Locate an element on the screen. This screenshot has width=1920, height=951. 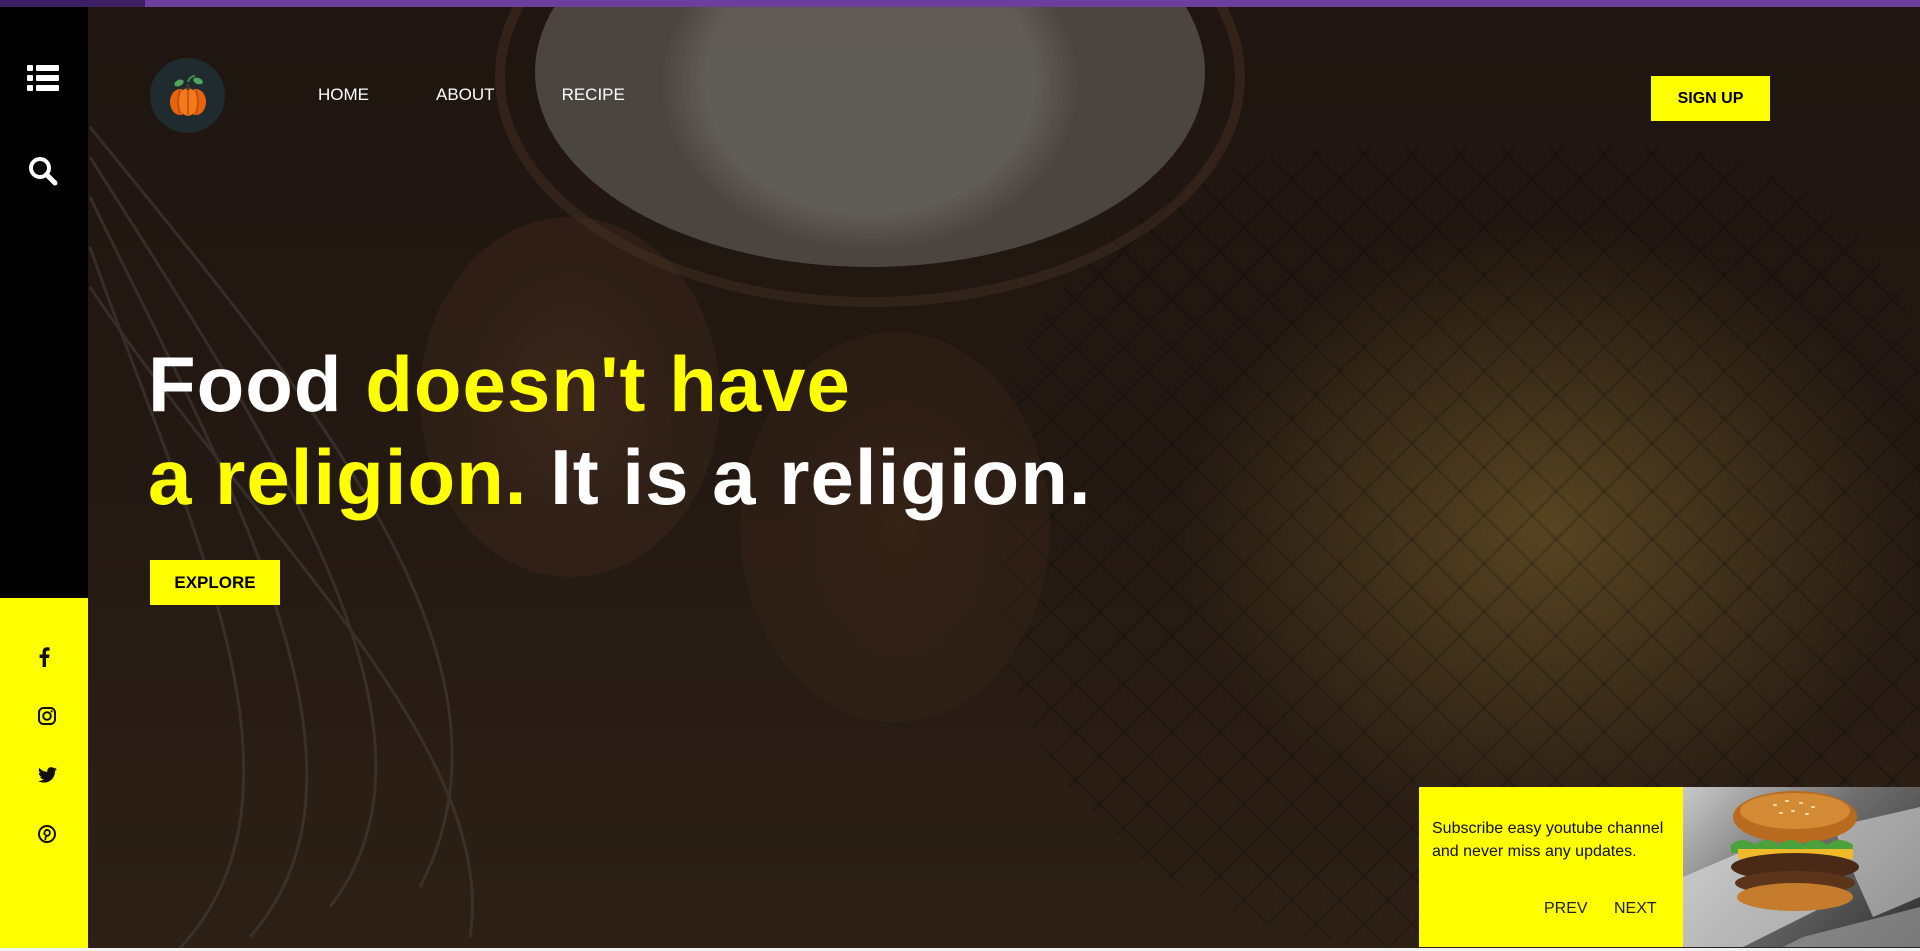
top-accent-bar is located at coordinates (960, 3).